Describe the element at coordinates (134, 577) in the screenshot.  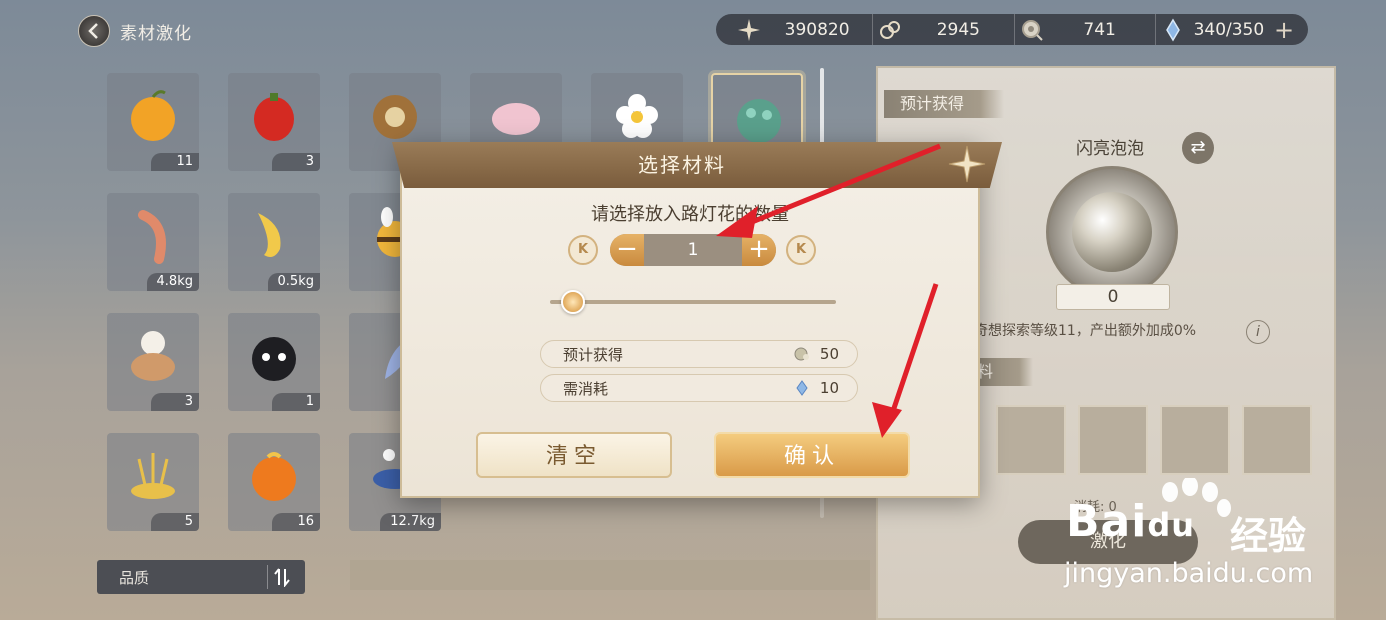
I see `quality-filter-label: 品质` at that location.